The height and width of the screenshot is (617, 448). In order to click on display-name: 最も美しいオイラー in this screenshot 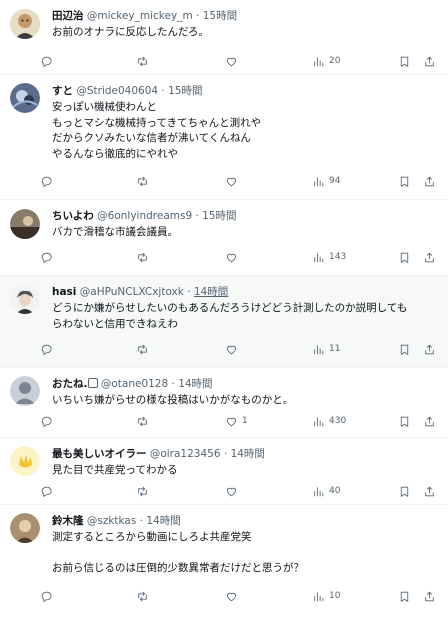, I will do `click(99, 454)`.